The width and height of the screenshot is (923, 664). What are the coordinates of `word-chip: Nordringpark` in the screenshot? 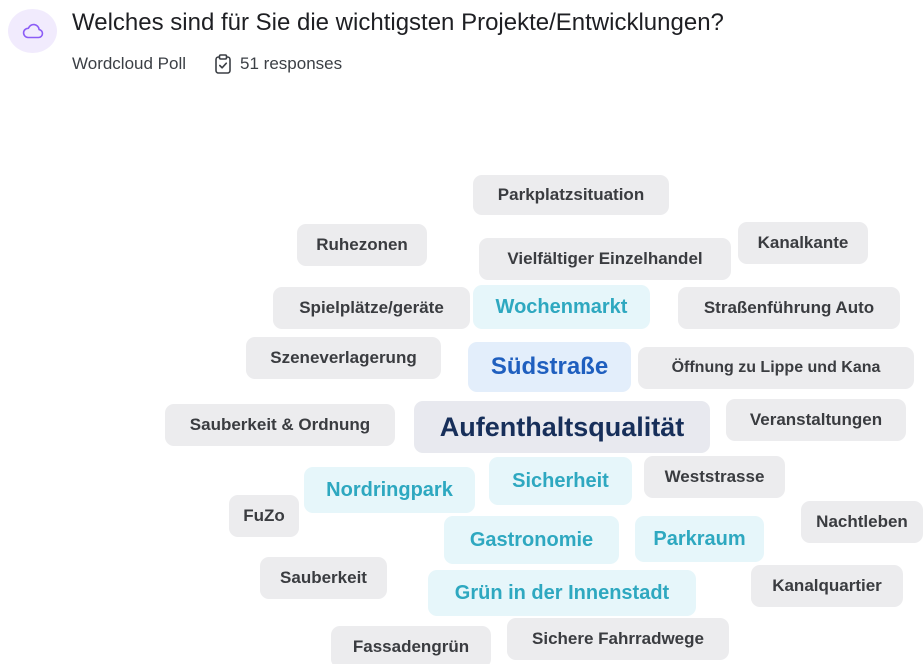 It's located at (389, 490).